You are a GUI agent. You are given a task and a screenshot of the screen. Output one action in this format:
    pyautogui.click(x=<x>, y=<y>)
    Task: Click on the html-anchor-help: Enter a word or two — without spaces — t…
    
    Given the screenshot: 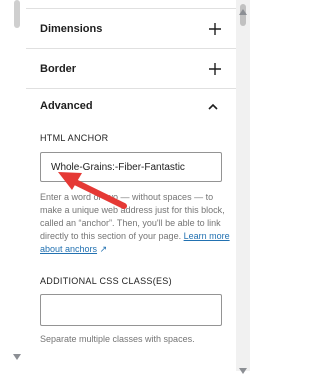 What is the action you would take?
    pyautogui.click(x=135, y=223)
    